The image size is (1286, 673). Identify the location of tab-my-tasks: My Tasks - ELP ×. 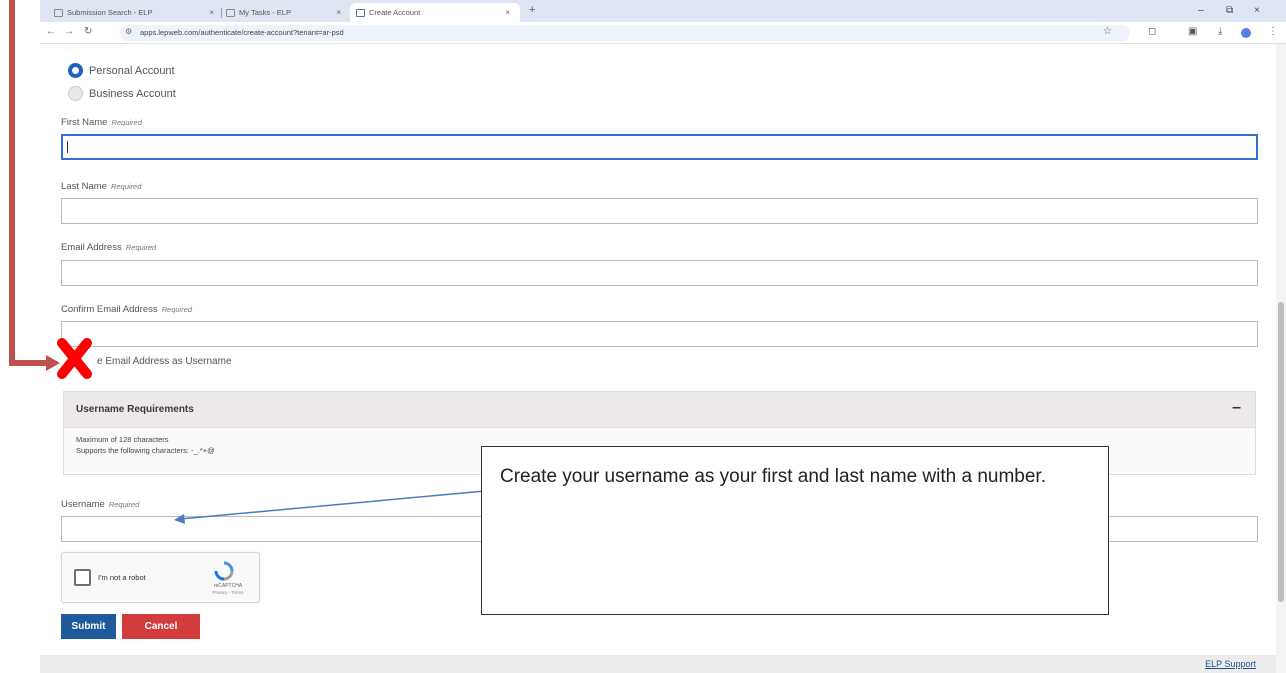
(283, 12).